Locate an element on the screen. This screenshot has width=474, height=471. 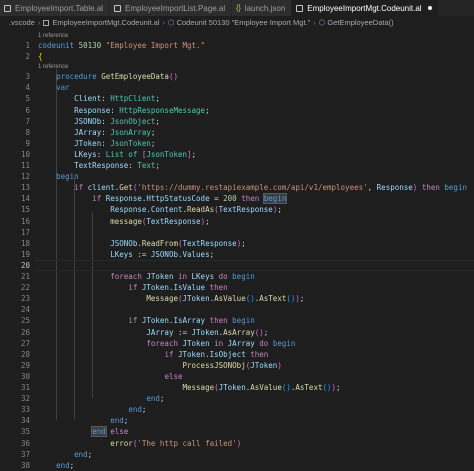
line-number: 38 is located at coordinates (25, 465).